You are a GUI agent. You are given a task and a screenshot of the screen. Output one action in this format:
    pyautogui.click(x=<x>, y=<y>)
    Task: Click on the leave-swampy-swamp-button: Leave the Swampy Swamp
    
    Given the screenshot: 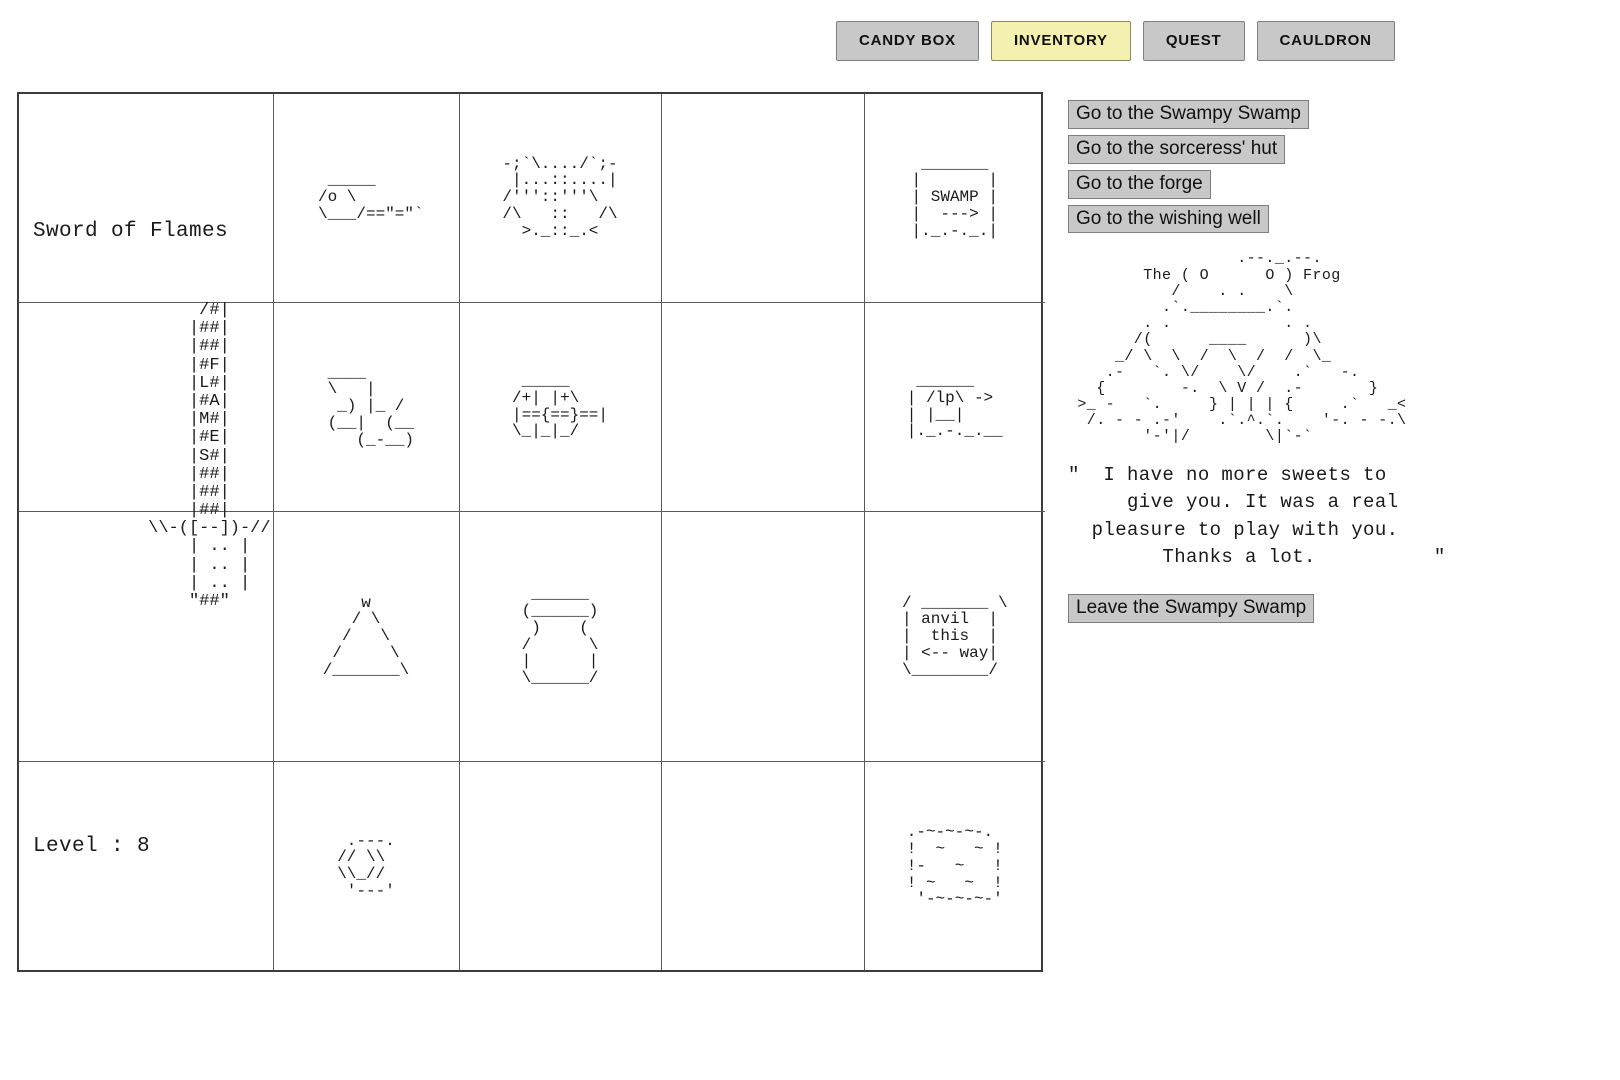 What is the action you would take?
    pyautogui.click(x=1191, y=608)
    